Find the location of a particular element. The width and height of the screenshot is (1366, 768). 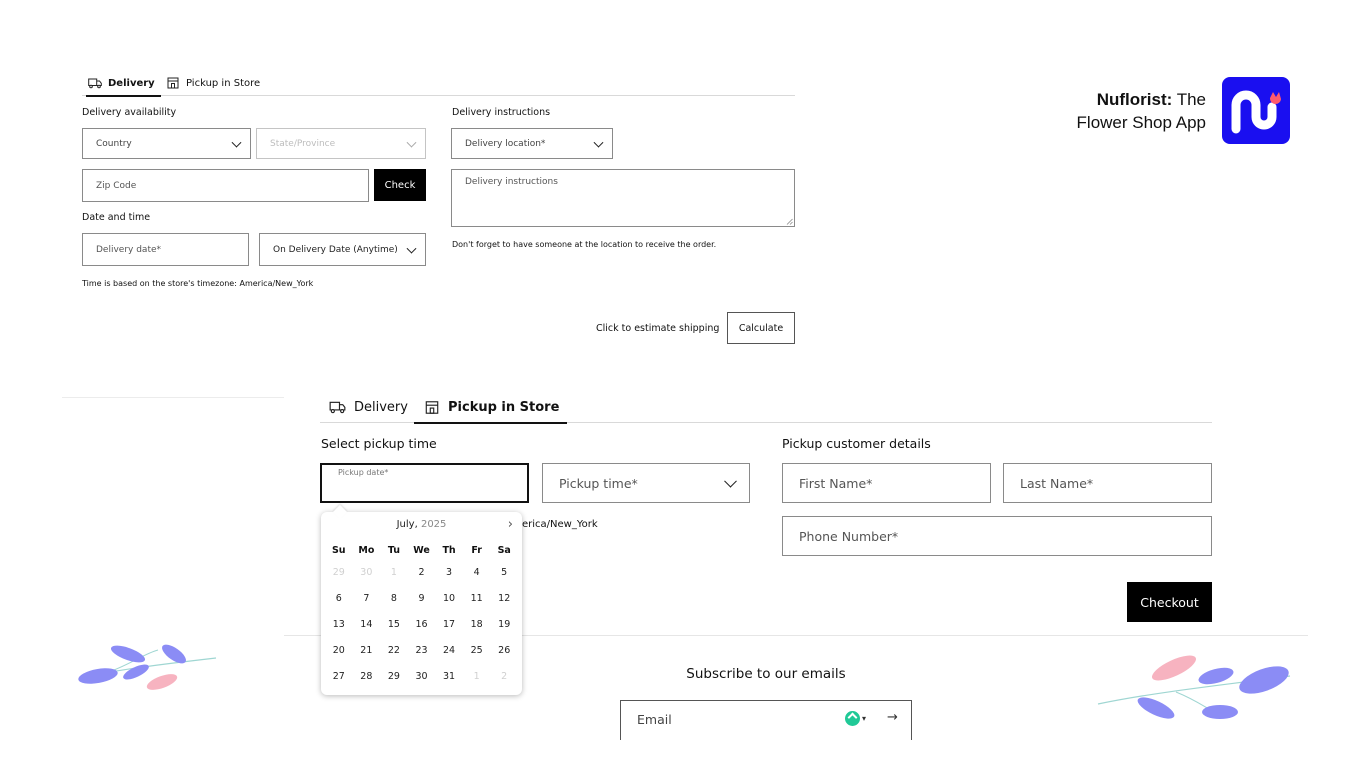

state-select: State/Province is located at coordinates (341, 143).